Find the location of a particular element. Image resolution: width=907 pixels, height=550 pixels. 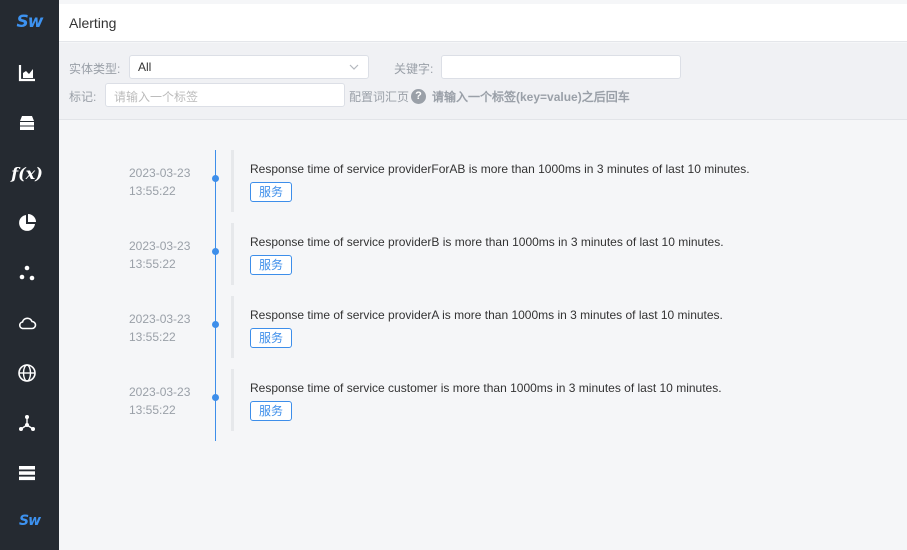

nodes-icon is located at coordinates (27, 273).